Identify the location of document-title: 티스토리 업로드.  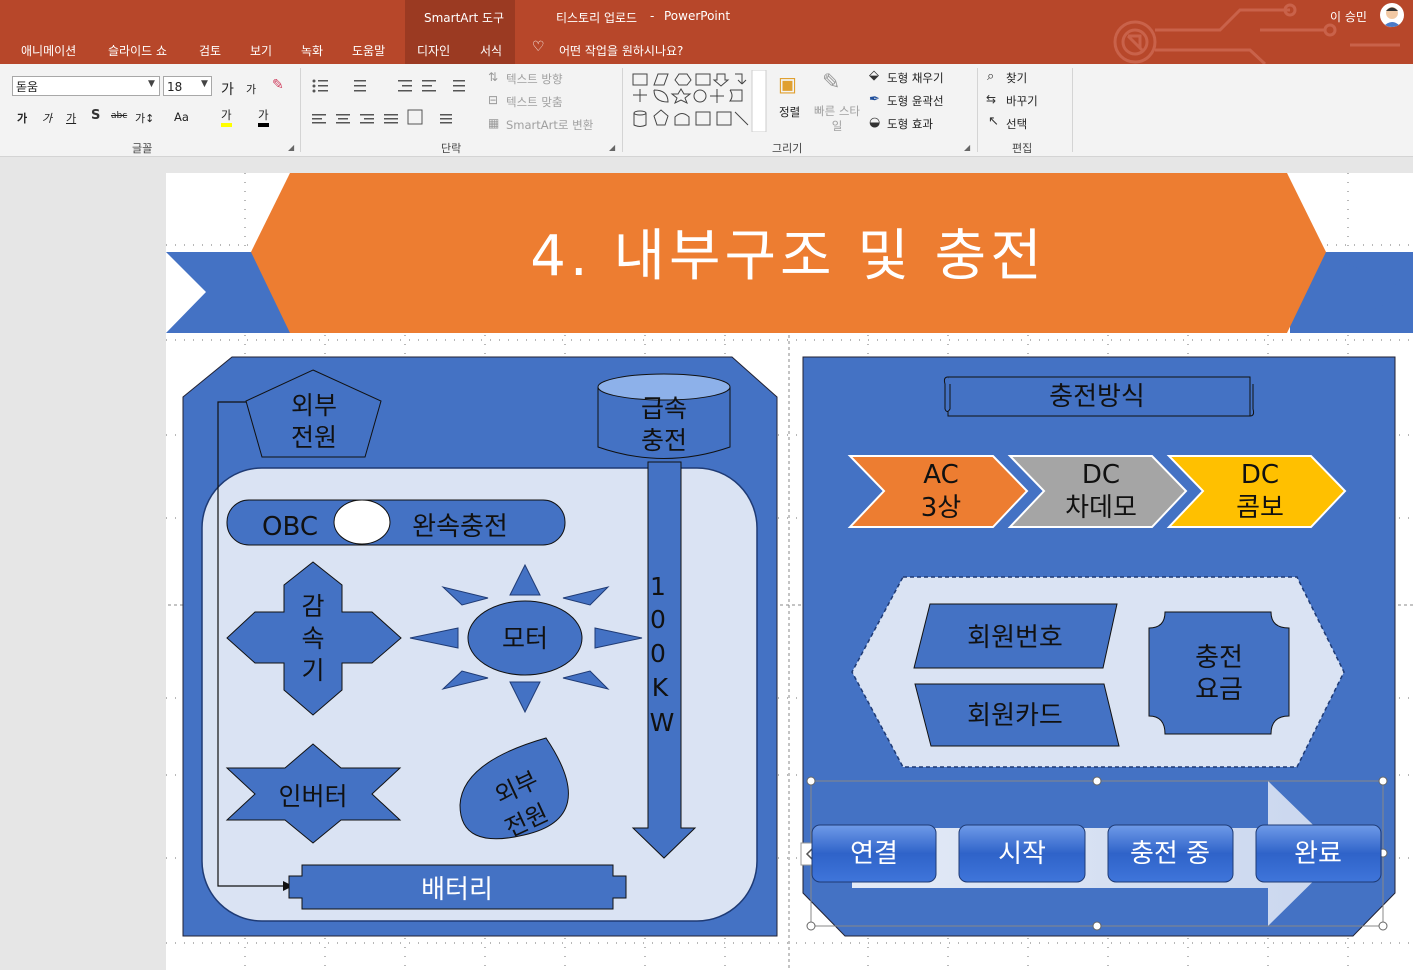
(597, 18).